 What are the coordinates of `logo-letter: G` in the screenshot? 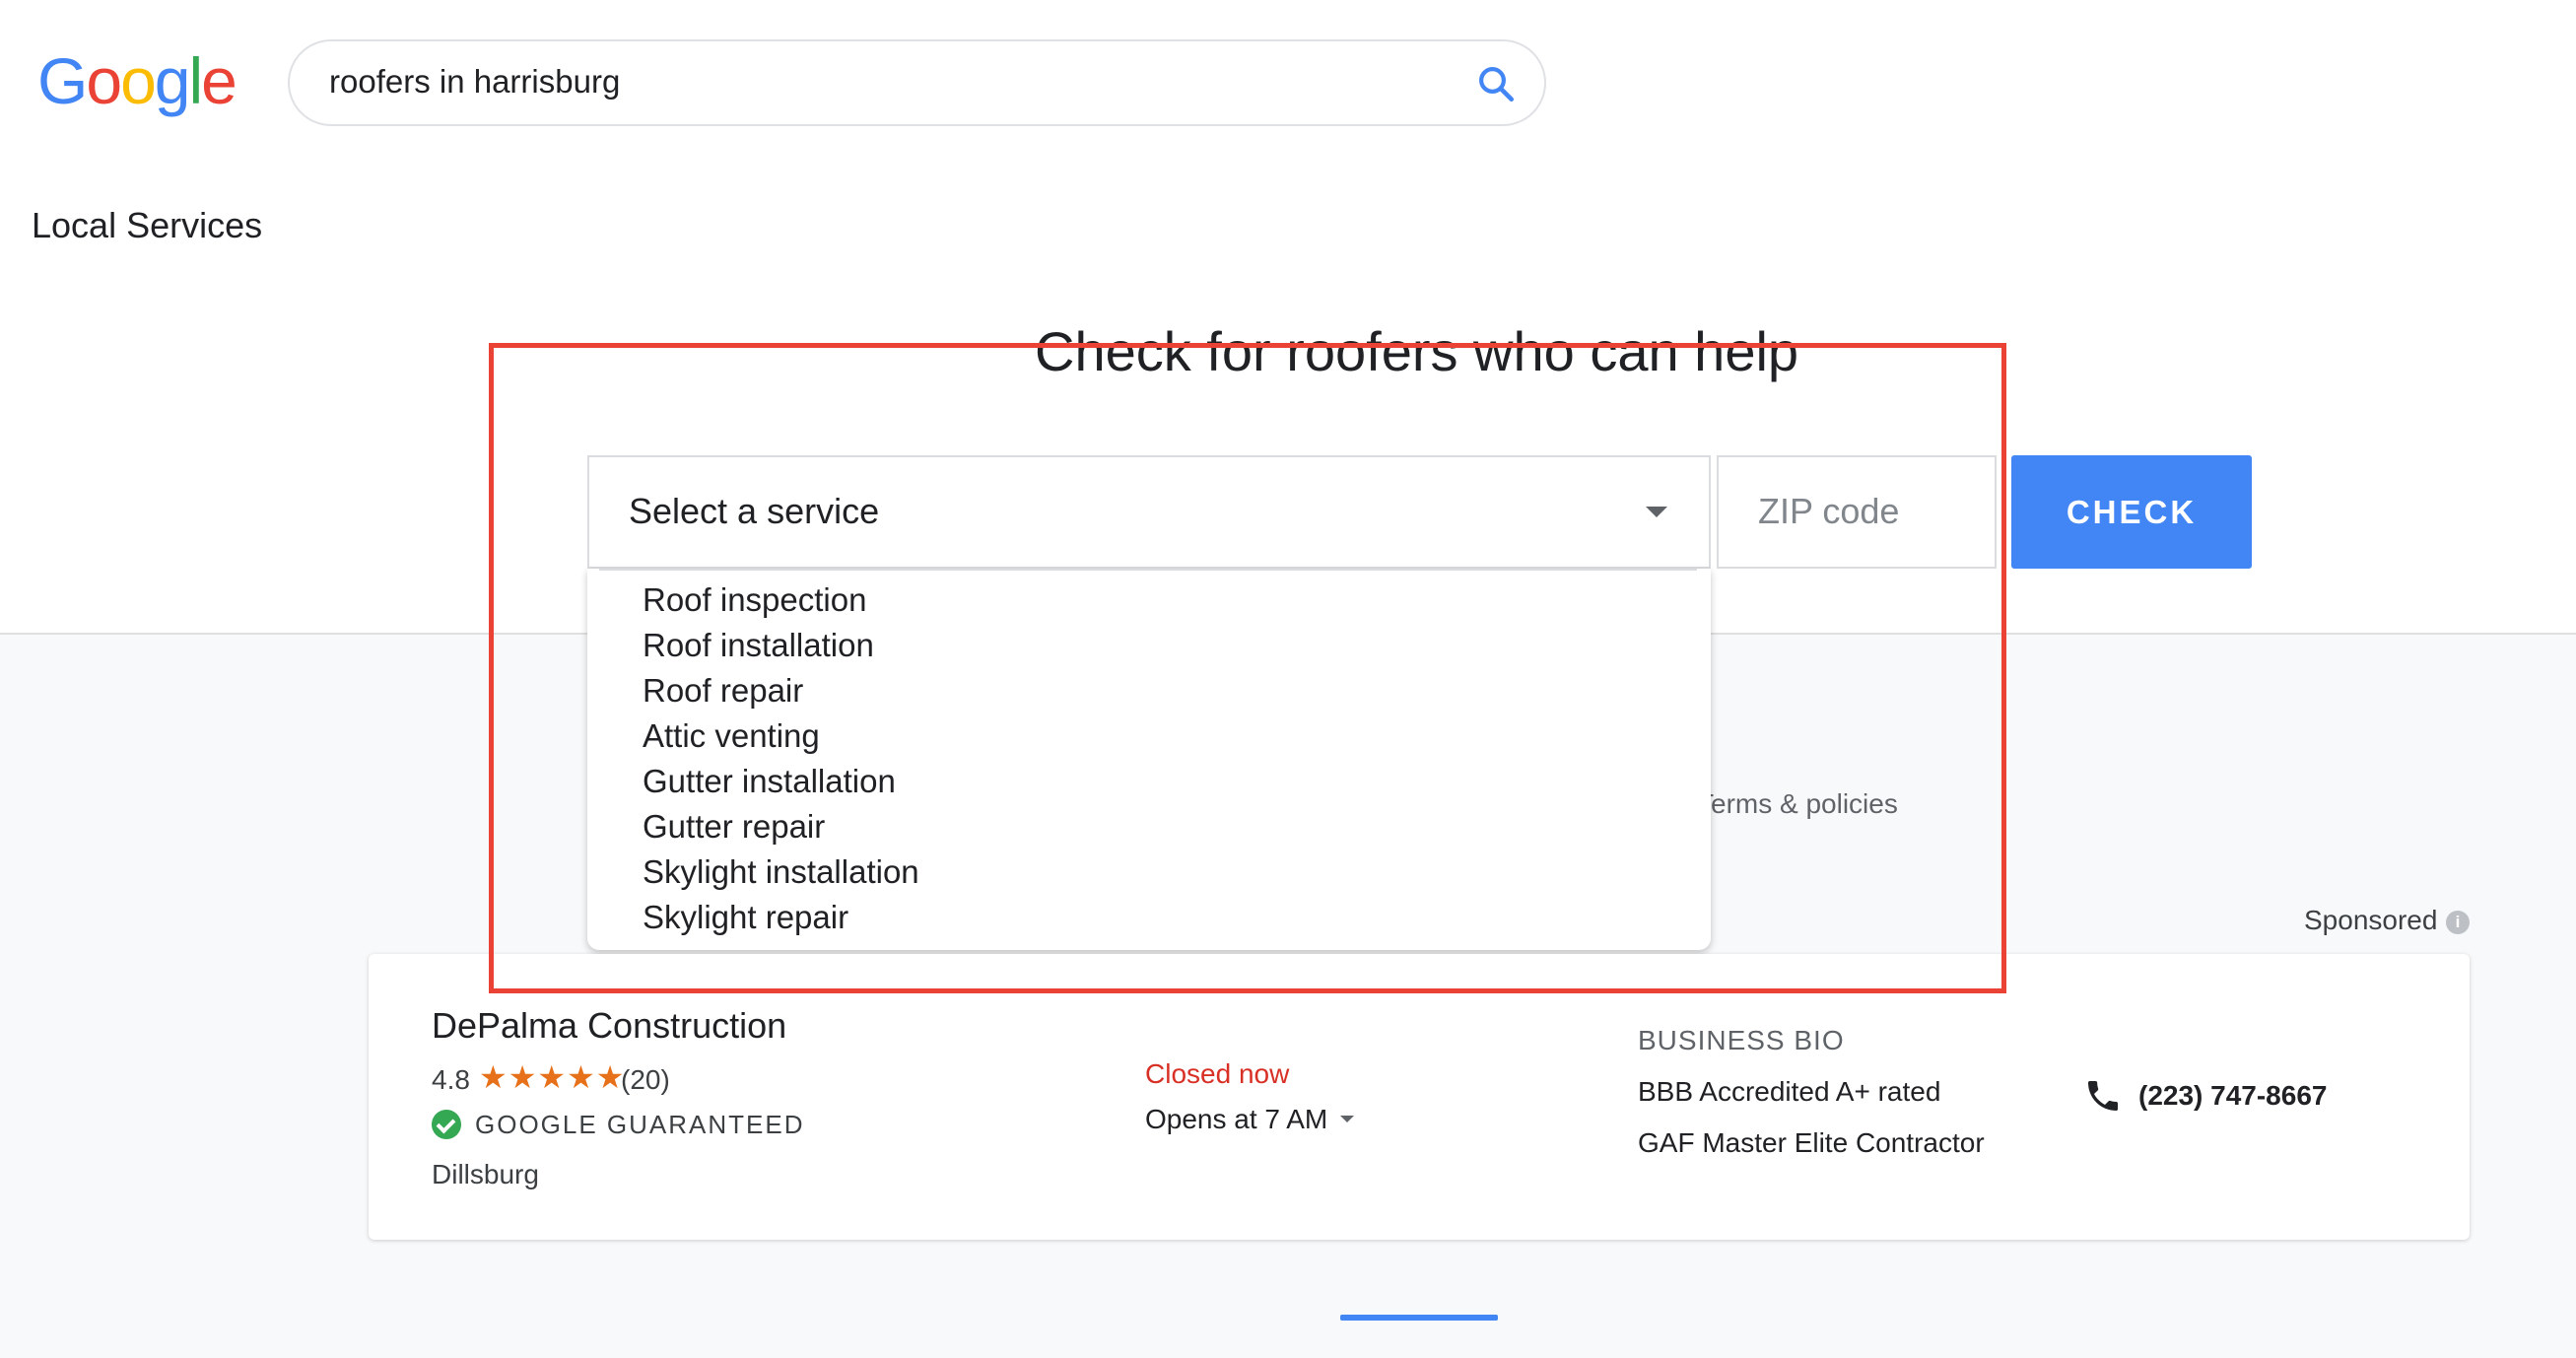 It's located at (62, 80).